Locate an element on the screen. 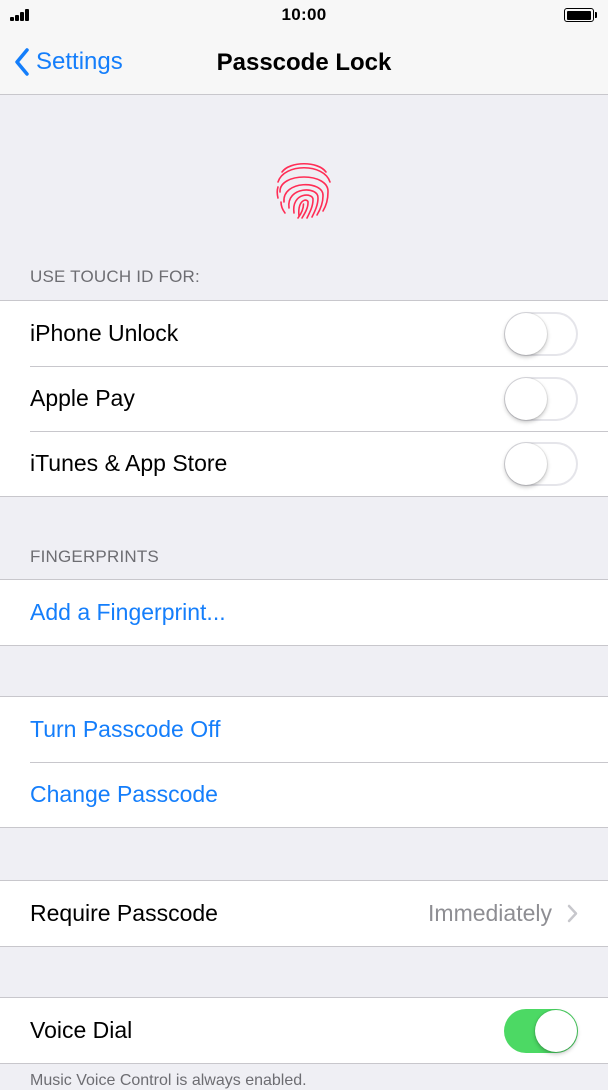  require-passcode-value: Immediately is located at coordinates (490, 913).